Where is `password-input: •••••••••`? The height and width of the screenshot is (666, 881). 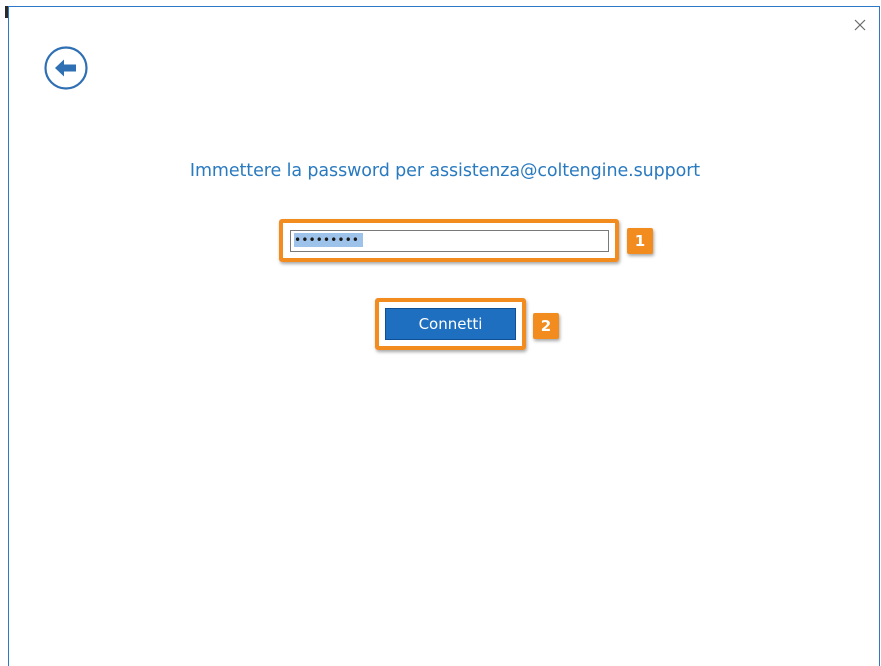
password-input: ••••••••• is located at coordinates (449, 241).